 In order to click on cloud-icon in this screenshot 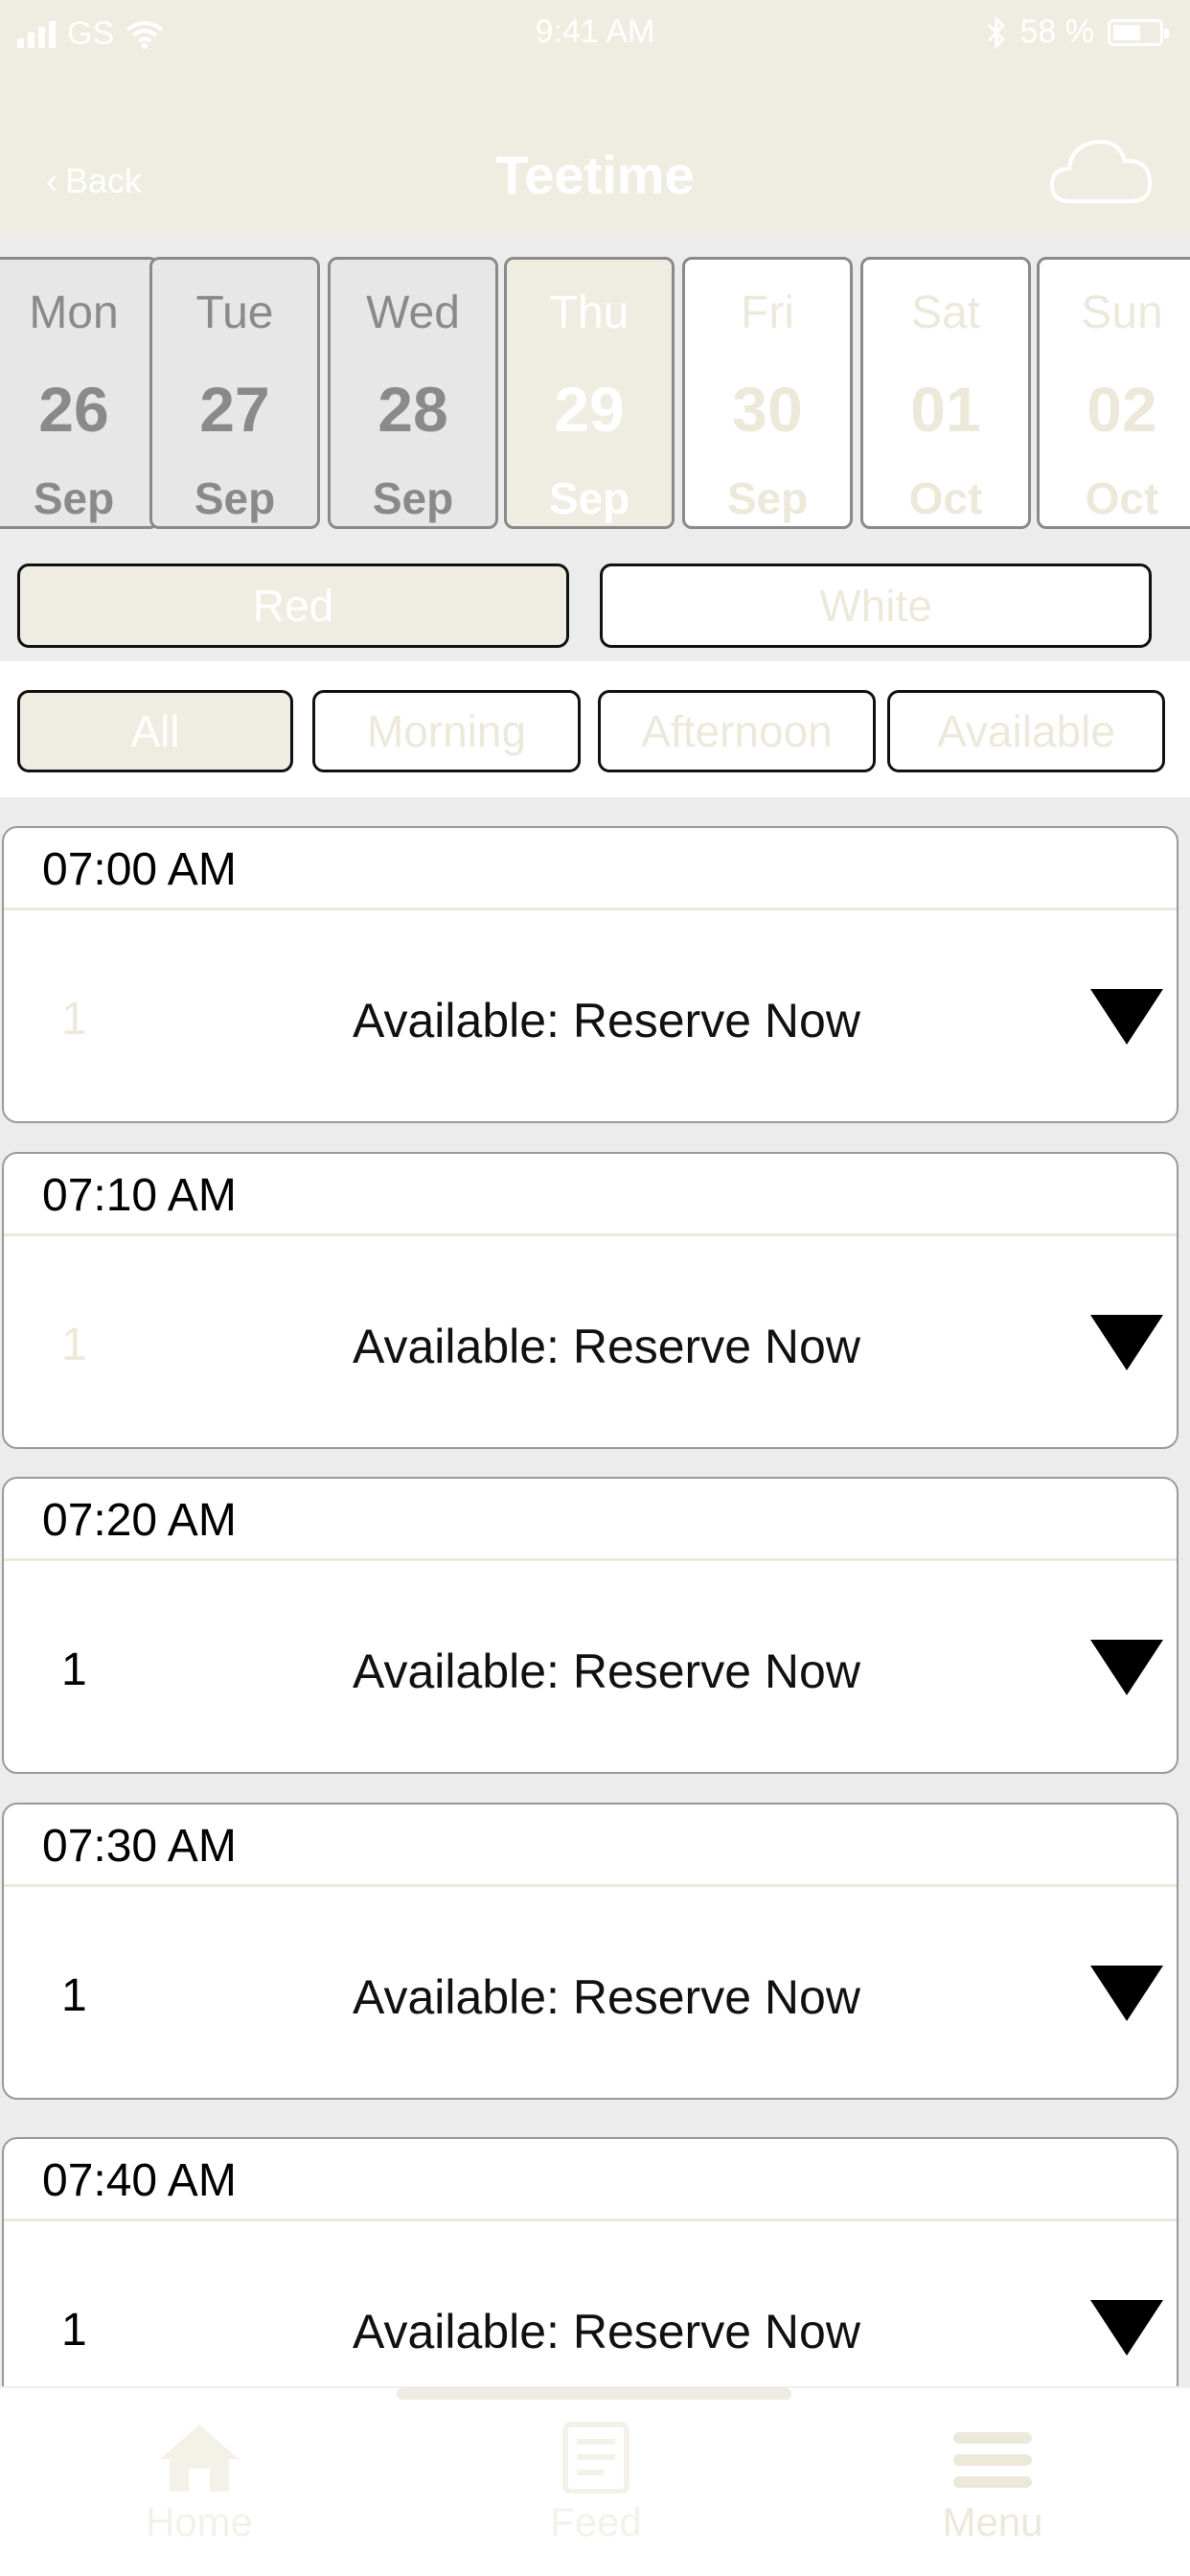, I will do `click(1101, 170)`.